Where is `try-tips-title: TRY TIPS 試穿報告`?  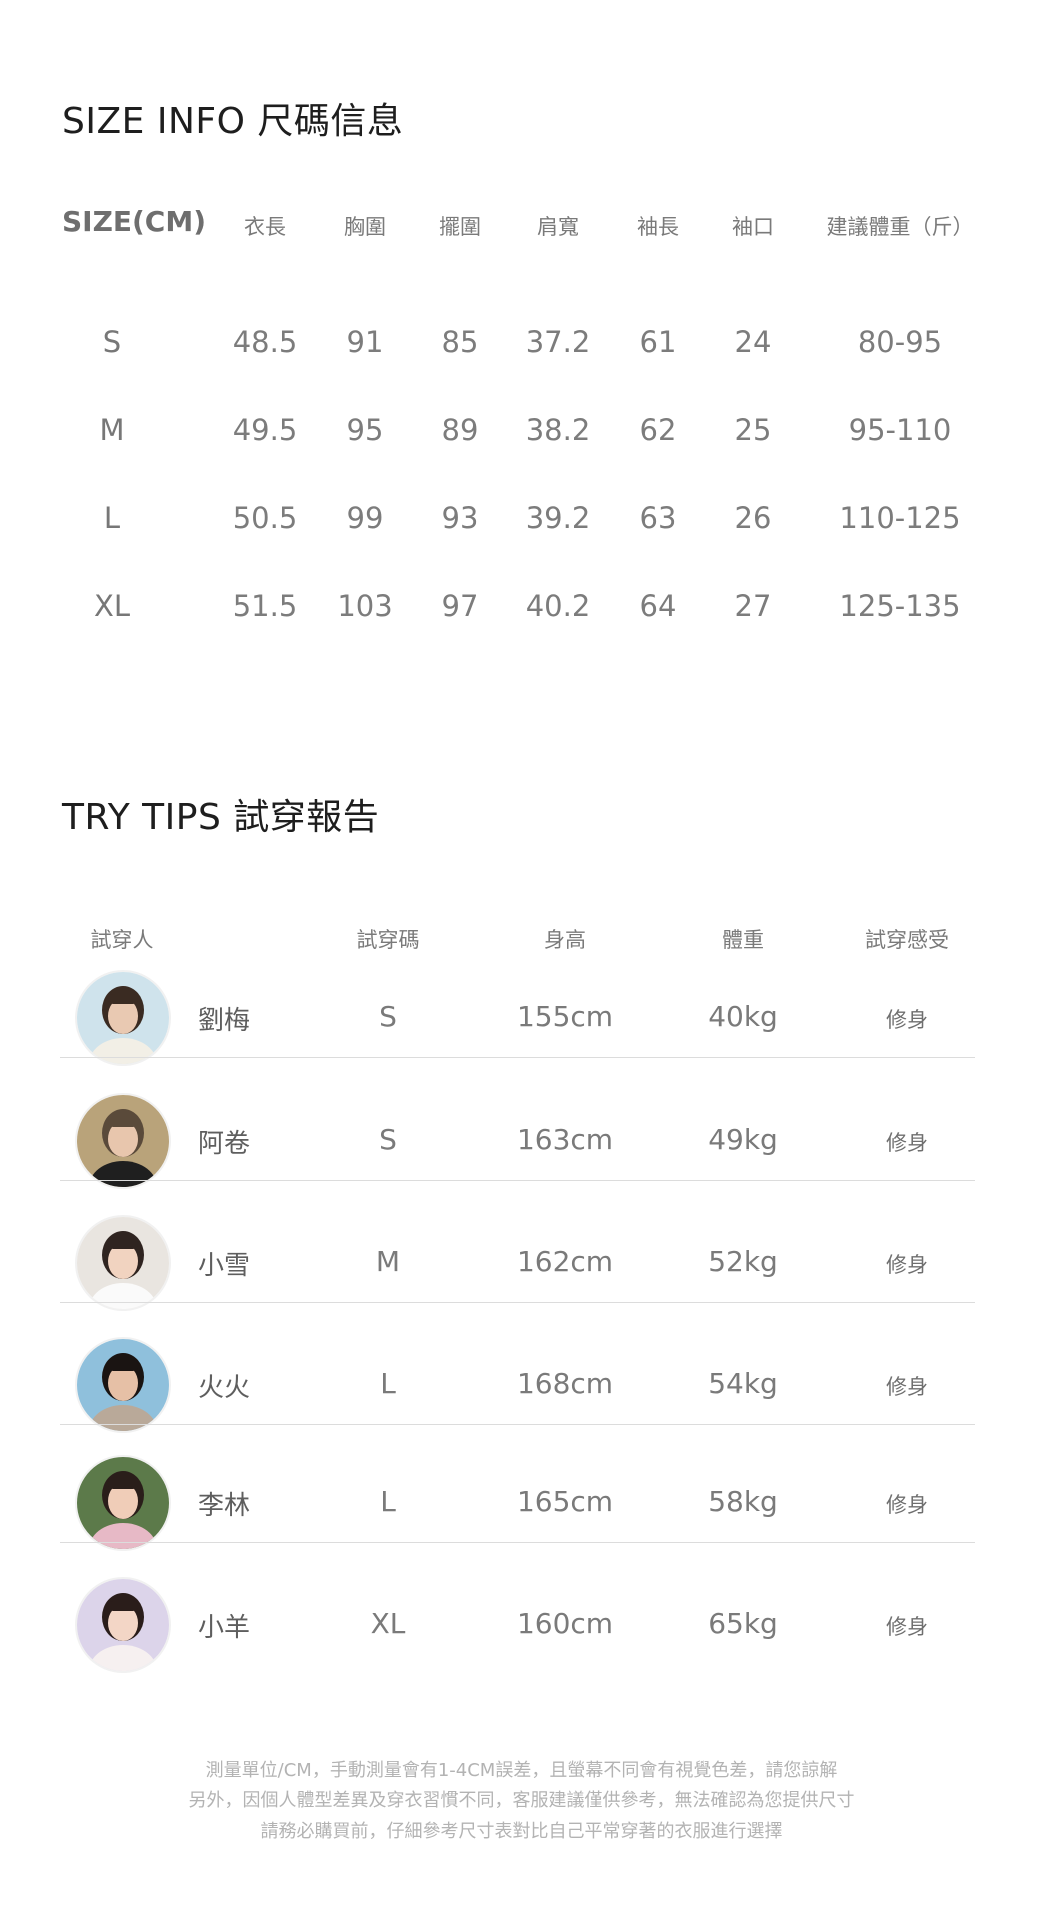 try-tips-title: TRY TIPS 試穿報告 is located at coordinates (221, 817).